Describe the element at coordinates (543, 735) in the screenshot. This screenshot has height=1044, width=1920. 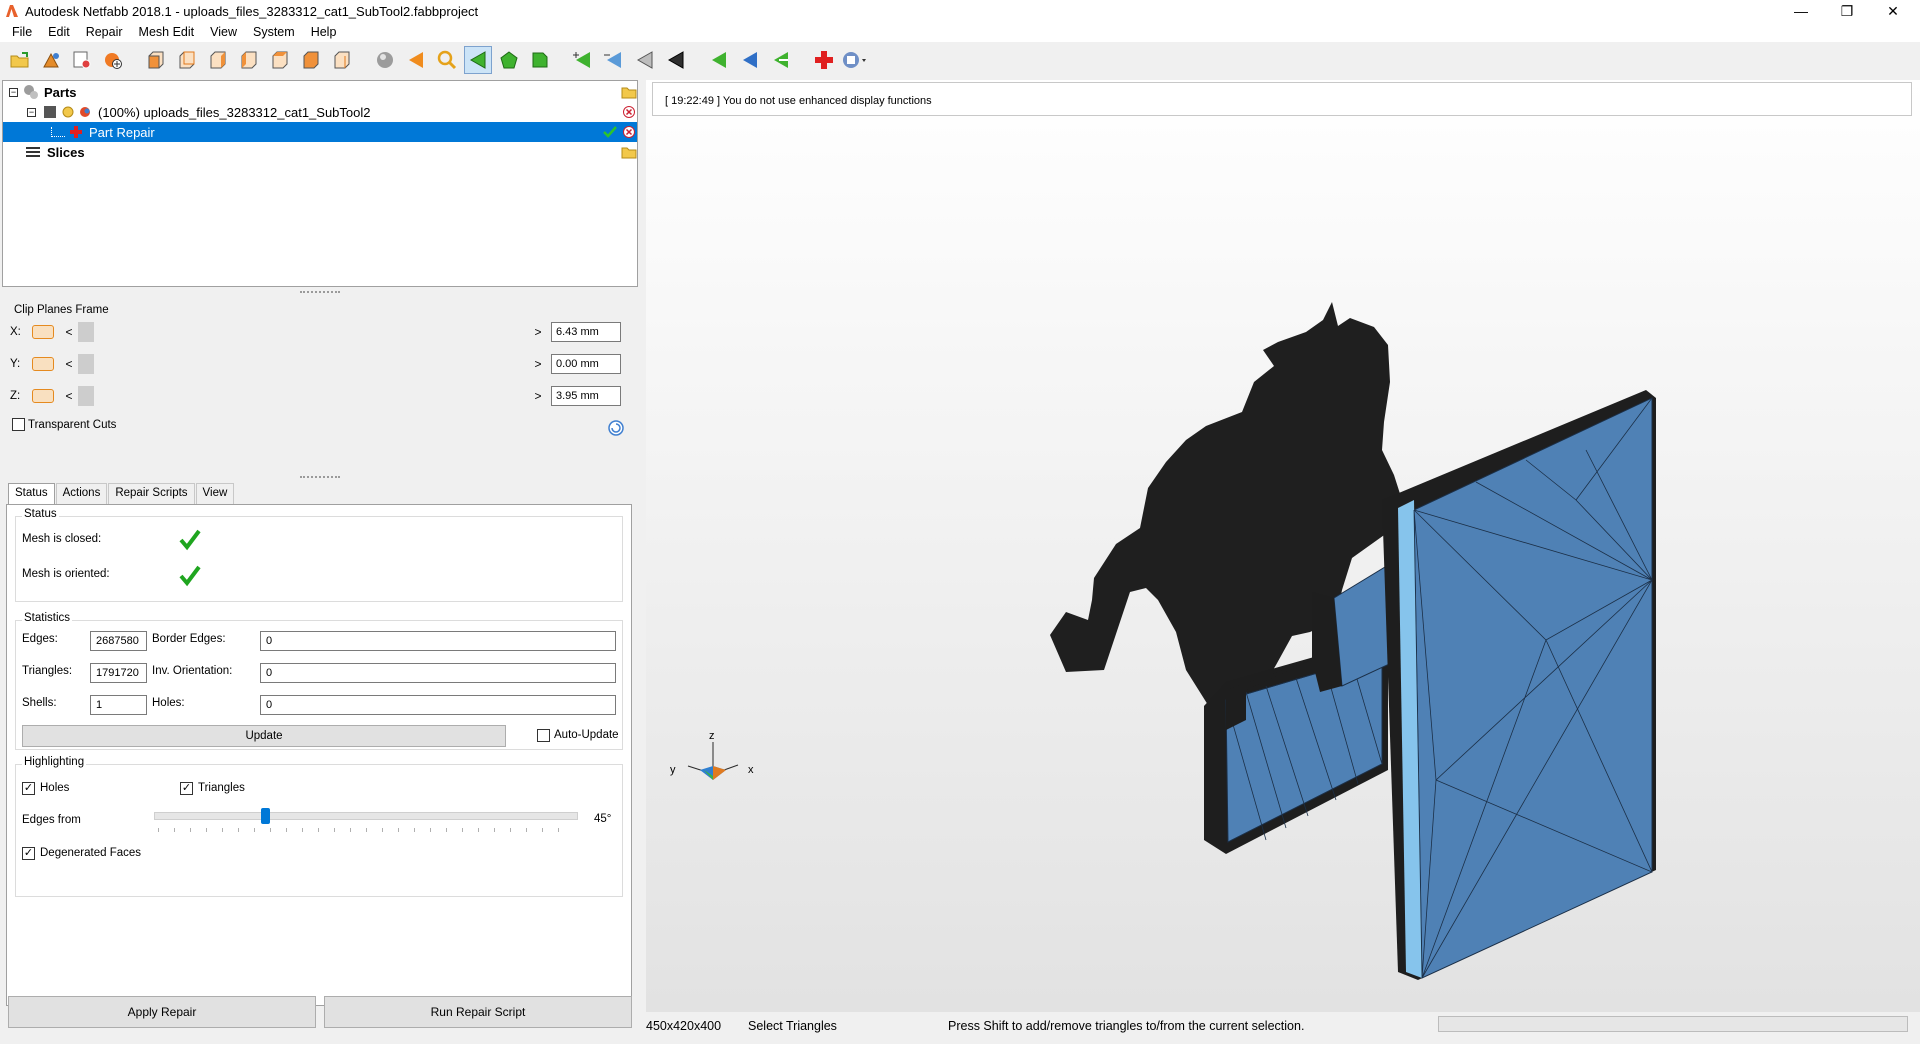
I see `auto-update-checkbox` at that location.